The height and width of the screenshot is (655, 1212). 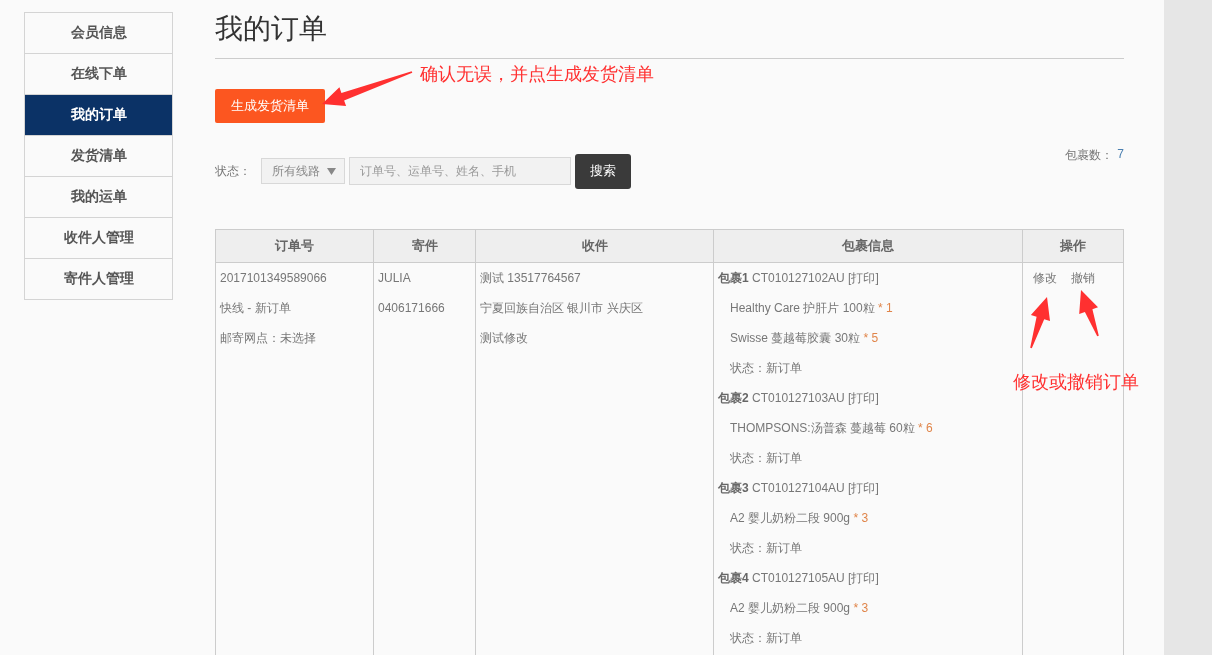 What do you see at coordinates (271, 29) in the screenshot?
I see `page-title: 我的订单` at bounding box center [271, 29].